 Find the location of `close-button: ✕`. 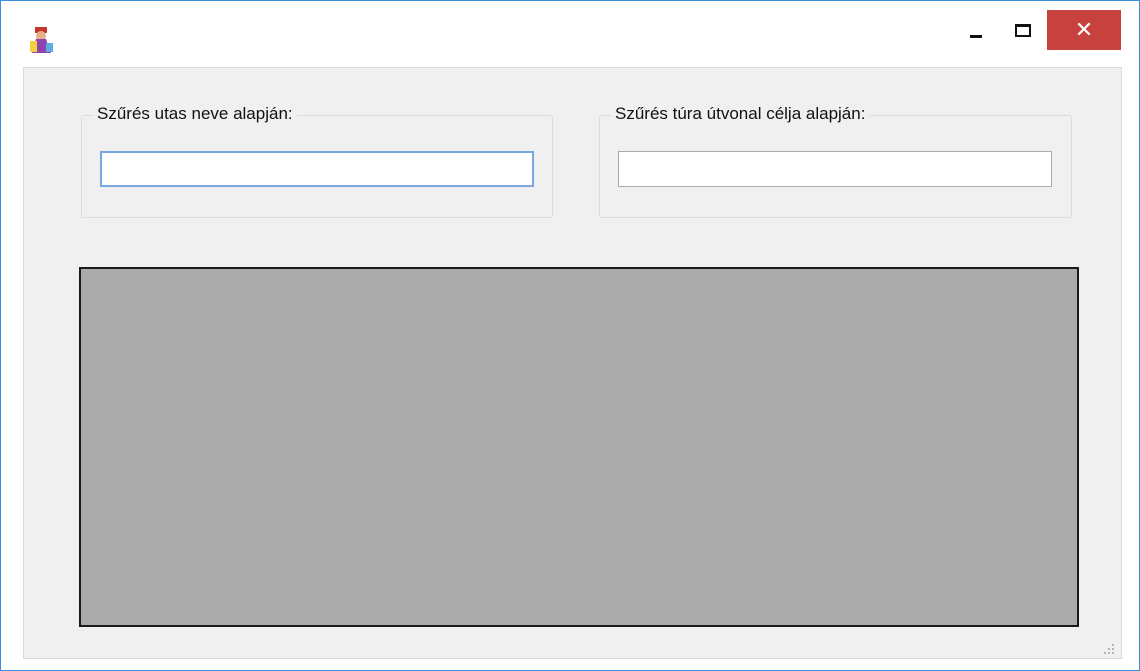

close-button: ✕ is located at coordinates (1084, 30).